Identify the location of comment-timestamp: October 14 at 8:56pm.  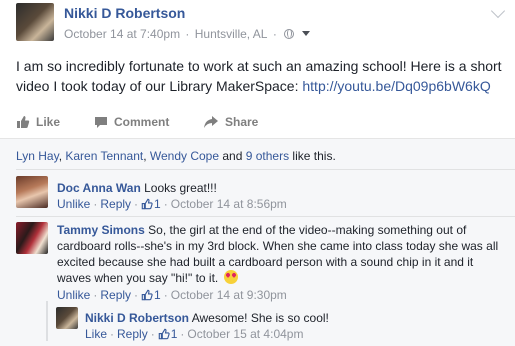
(229, 204).